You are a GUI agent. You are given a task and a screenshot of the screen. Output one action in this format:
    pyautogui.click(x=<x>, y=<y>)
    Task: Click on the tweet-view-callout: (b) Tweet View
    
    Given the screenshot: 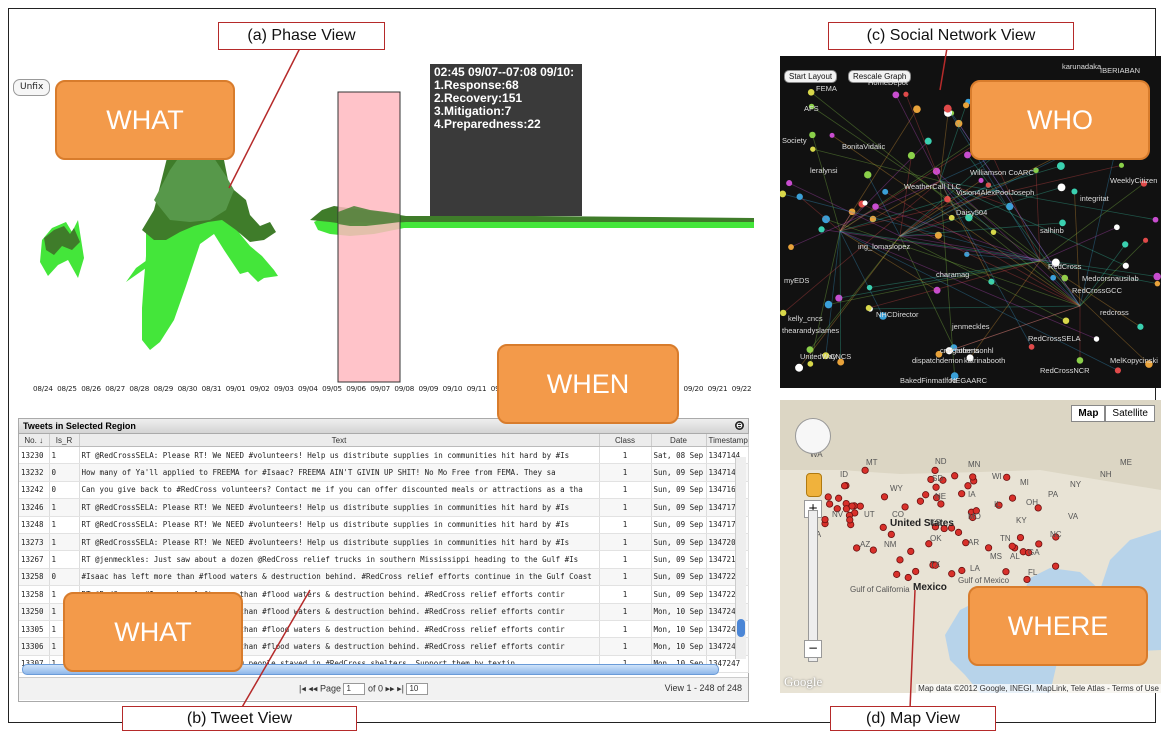 What is the action you would take?
    pyautogui.click(x=239, y=718)
    